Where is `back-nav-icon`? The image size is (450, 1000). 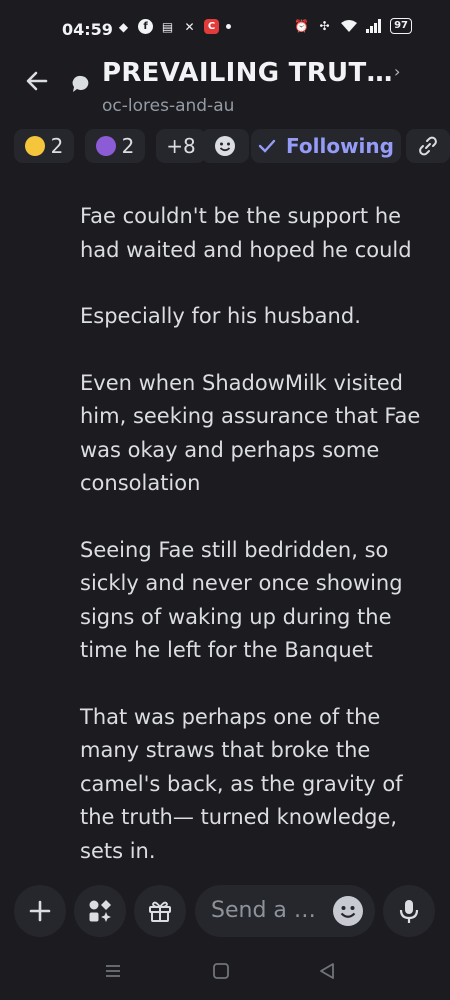
back-nav-icon is located at coordinates (327, 971).